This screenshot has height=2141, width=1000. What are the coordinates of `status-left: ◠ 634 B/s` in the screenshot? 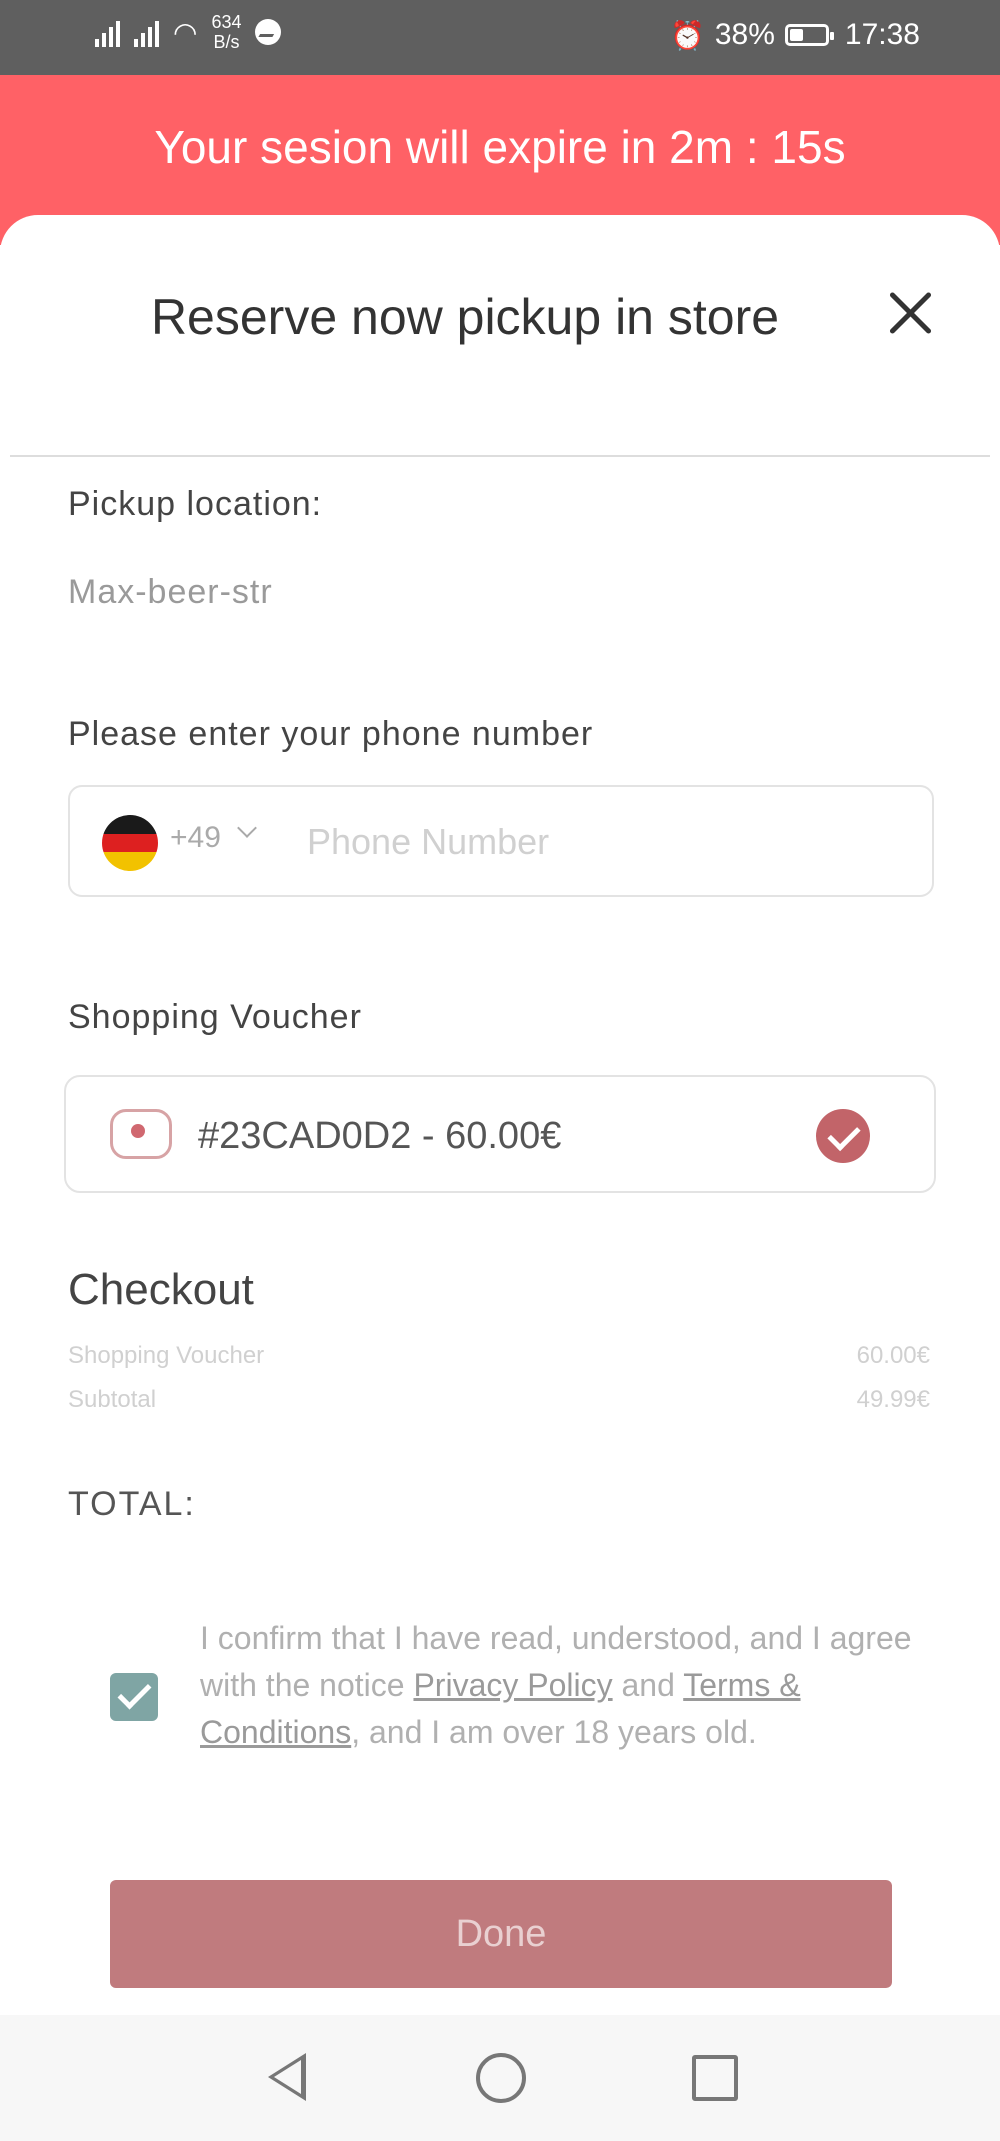 It's located at (188, 32).